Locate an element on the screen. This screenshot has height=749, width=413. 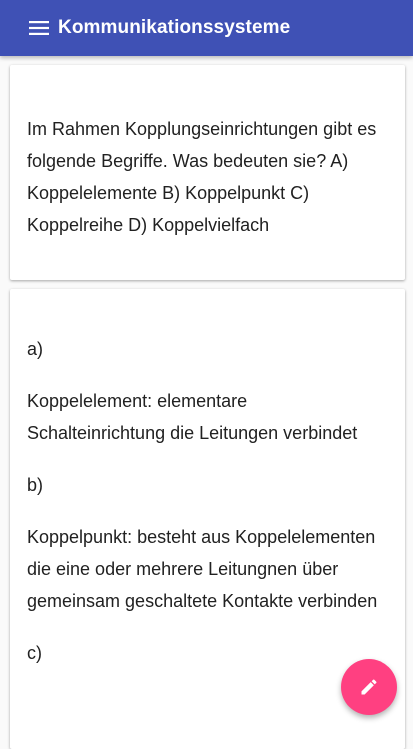
answer-label-c: c) is located at coordinates (34, 653).